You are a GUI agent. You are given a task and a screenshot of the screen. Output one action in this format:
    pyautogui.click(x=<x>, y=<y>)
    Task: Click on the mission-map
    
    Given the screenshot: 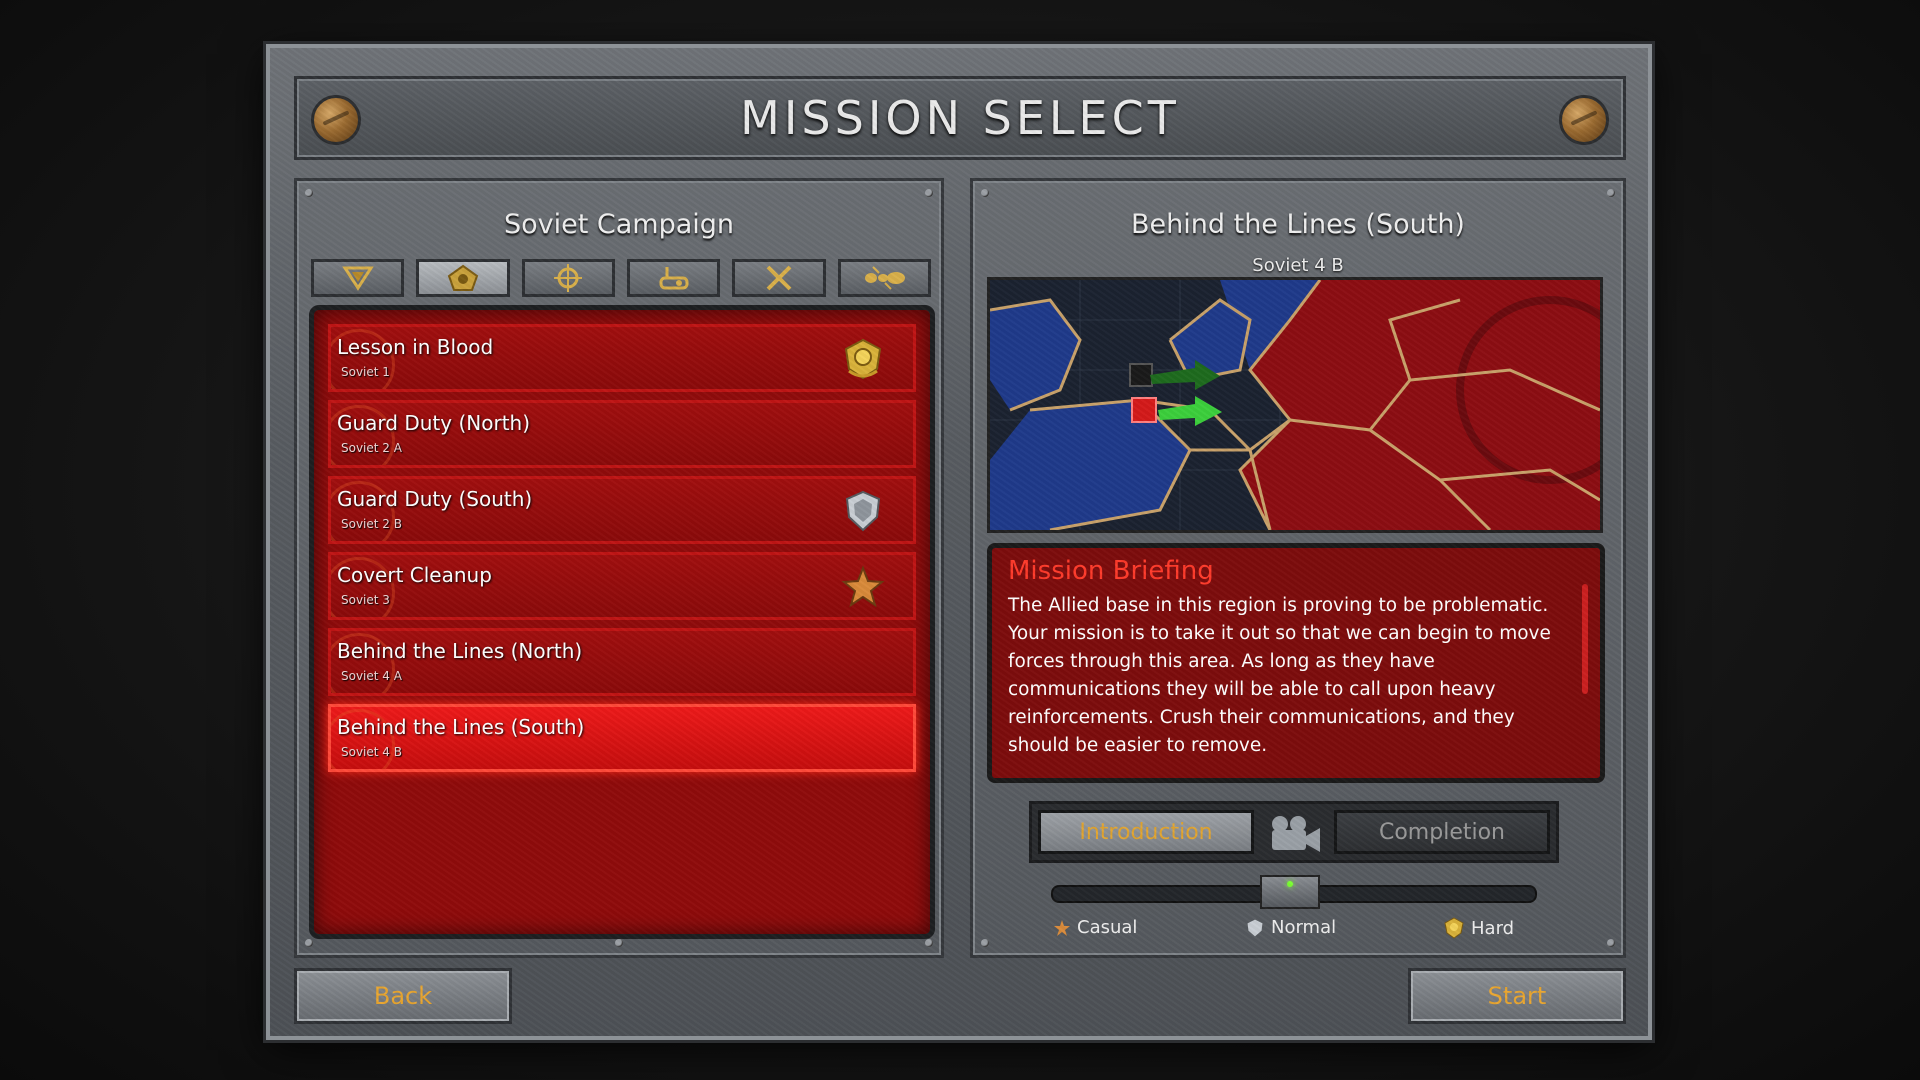 What is the action you would take?
    pyautogui.click(x=1295, y=405)
    